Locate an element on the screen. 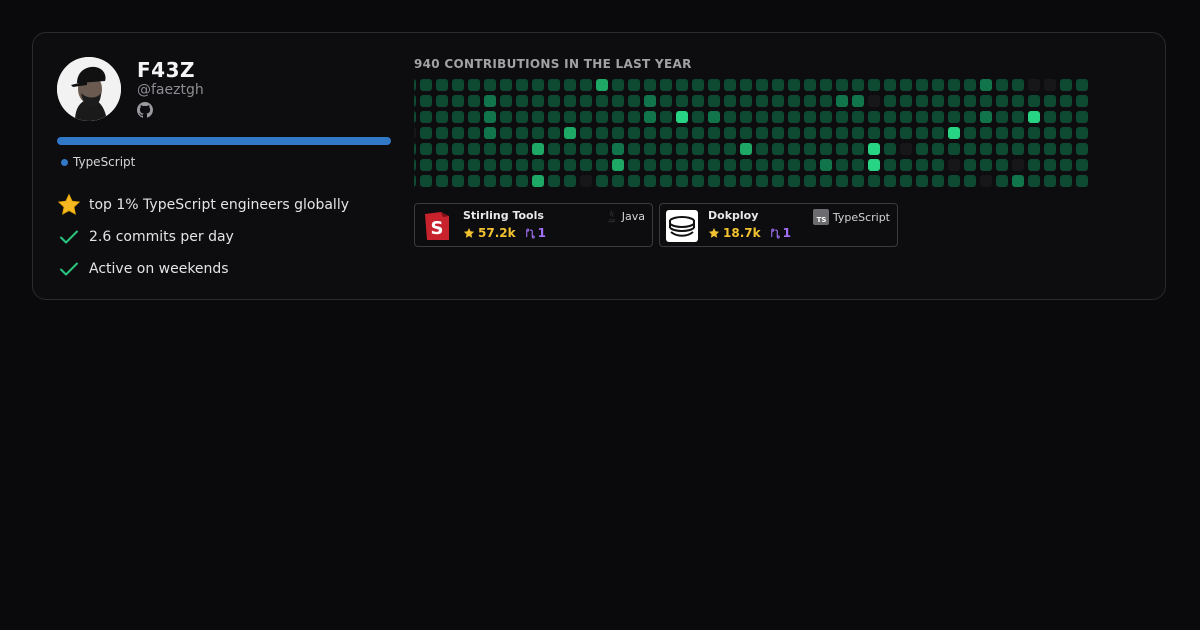 The height and width of the screenshot is (630, 1200). profile-handle: @faeztgh is located at coordinates (170, 90).